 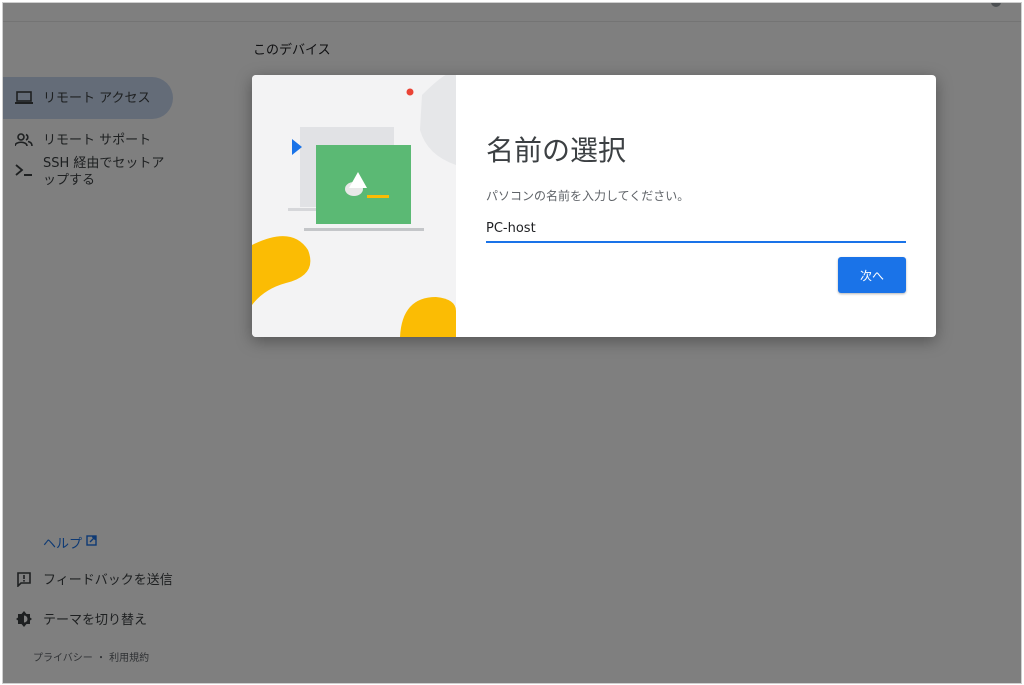 I want to click on next-button: 次へ, so click(x=872, y=275).